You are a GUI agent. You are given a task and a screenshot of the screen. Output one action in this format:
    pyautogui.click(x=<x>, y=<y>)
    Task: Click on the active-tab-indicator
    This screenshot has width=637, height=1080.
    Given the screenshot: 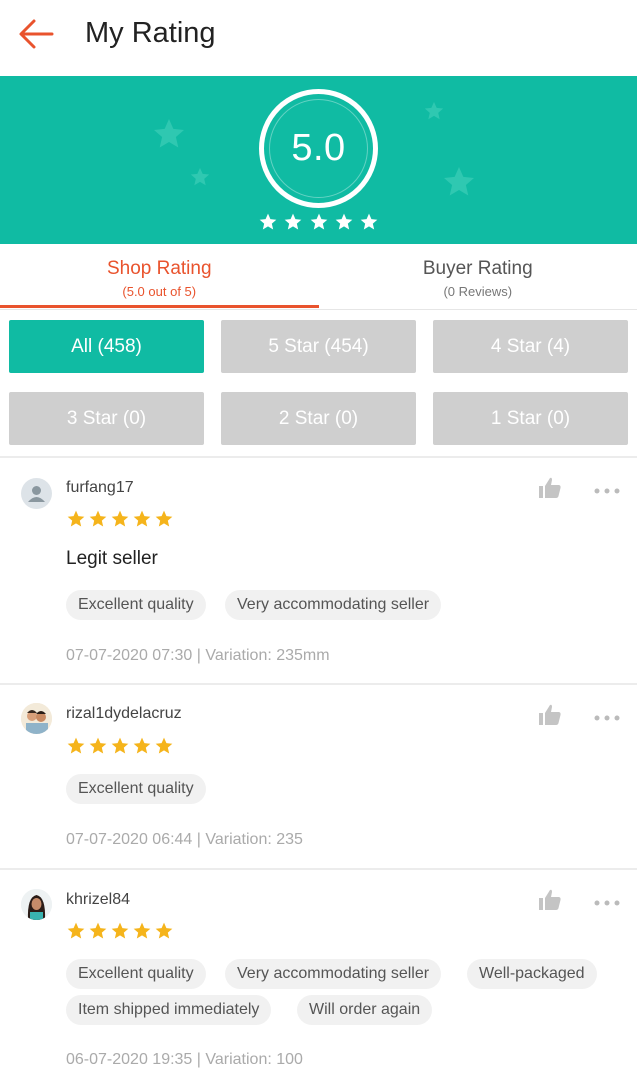 What is the action you would take?
    pyautogui.click(x=159, y=306)
    